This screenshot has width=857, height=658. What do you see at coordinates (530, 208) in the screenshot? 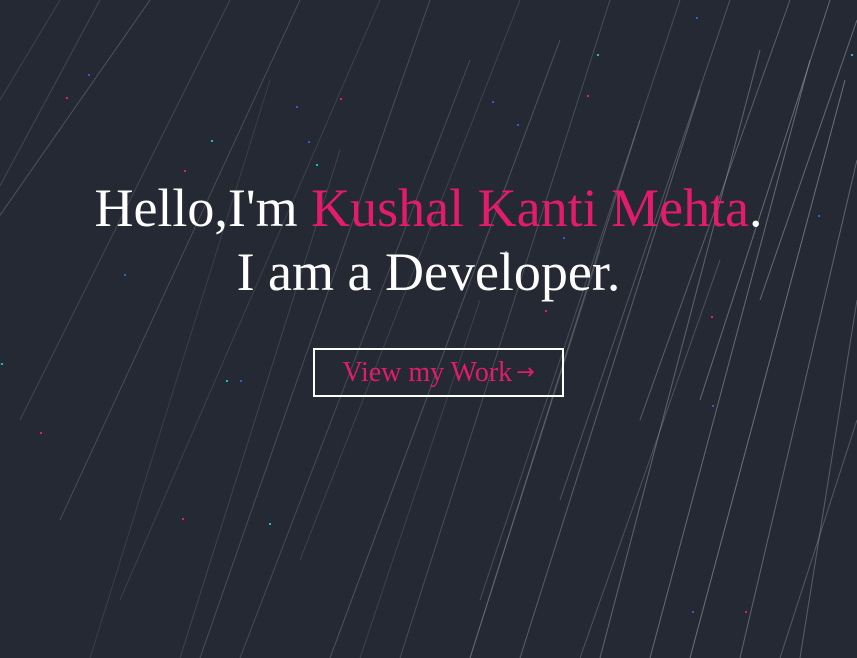
I see `developer-name: Kushal Kanti Mehta` at bounding box center [530, 208].